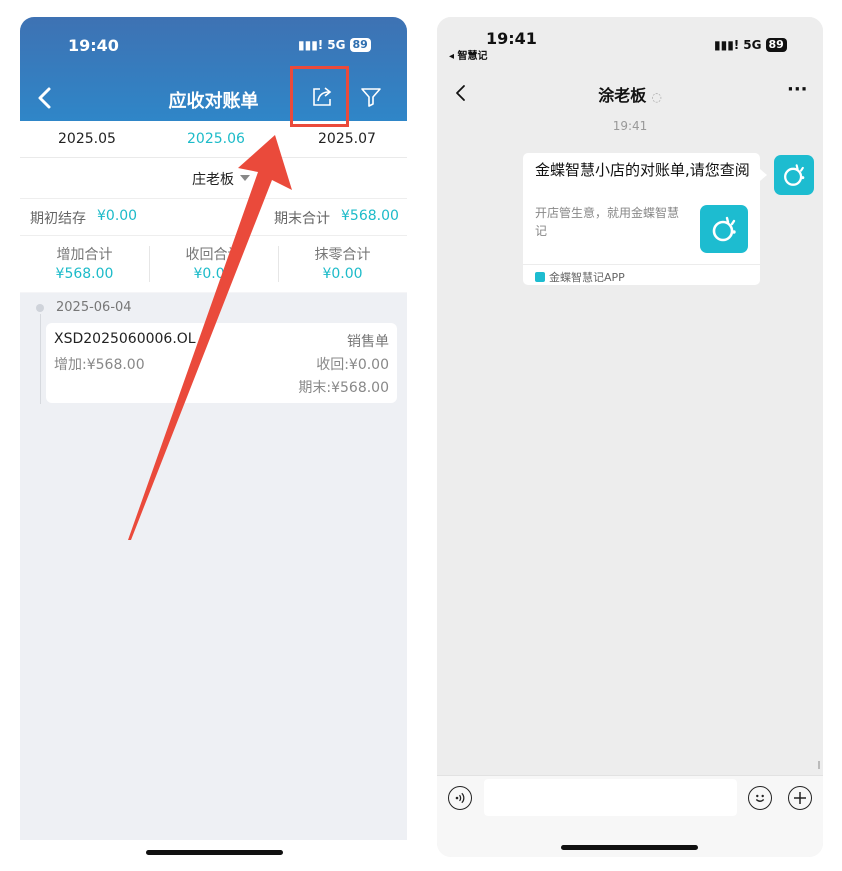  What do you see at coordinates (763, 175) in the screenshot?
I see `bubble-tail` at bounding box center [763, 175].